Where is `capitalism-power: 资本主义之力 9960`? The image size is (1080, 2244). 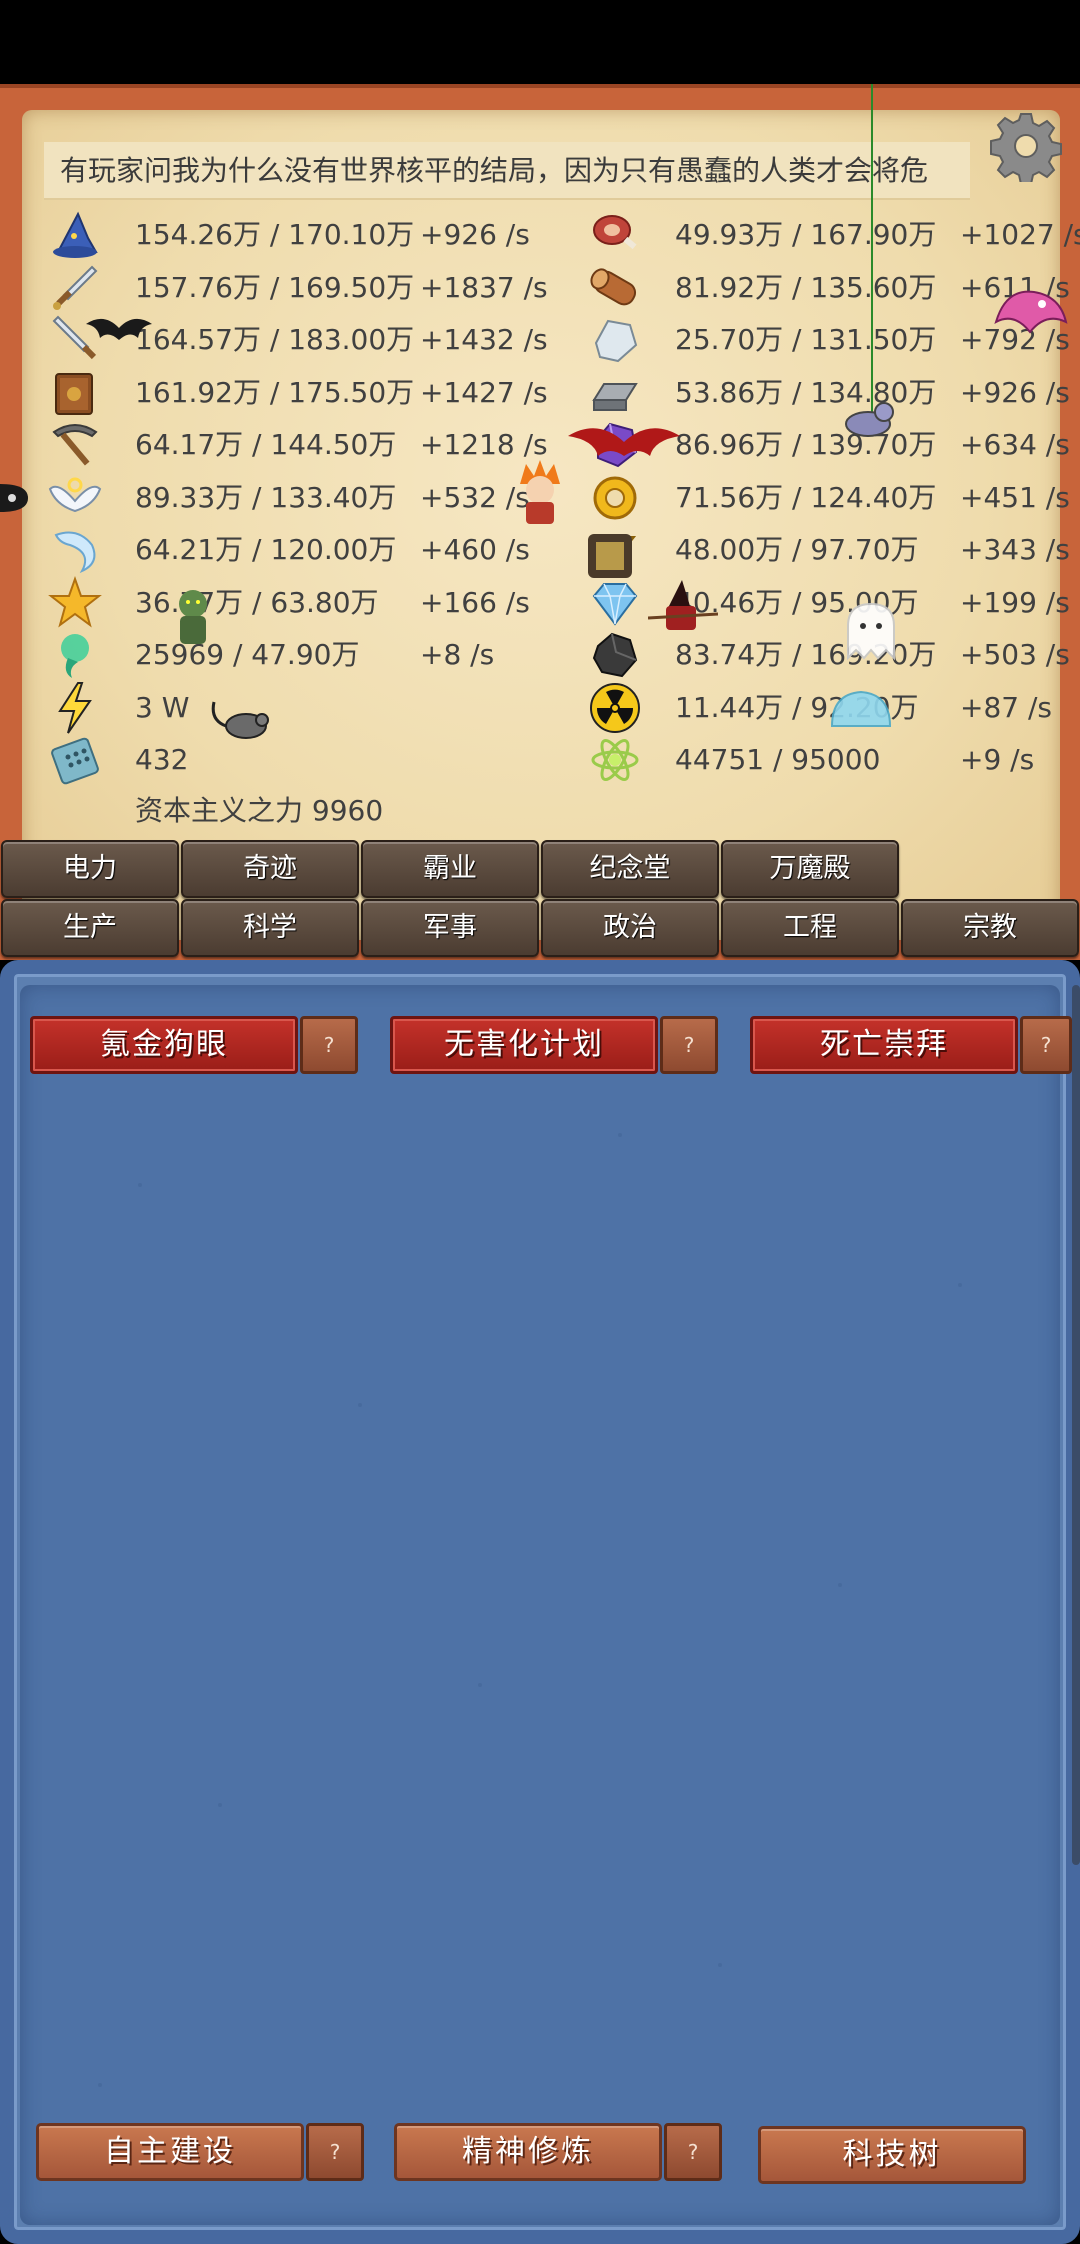
capitalism-power: 资本主义之力 9960 is located at coordinates (259, 810).